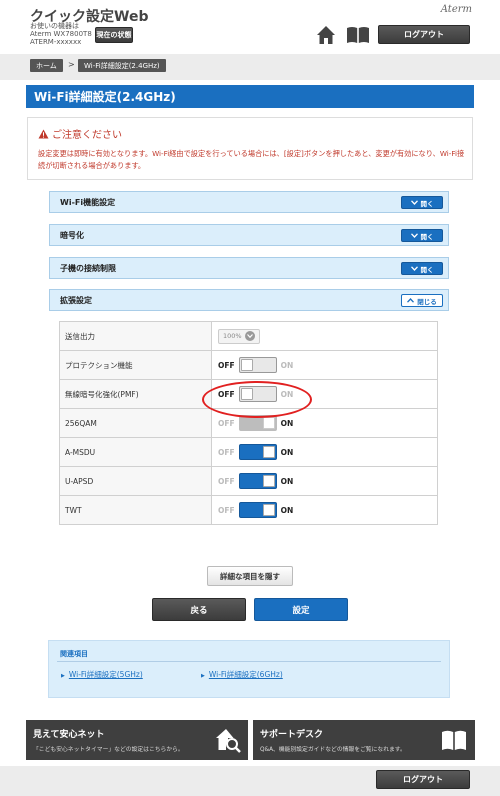 This screenshot has height=796, width=500. Describe the element at coordinates (56, 42) in the screenshot. I see `device-id: ATERM-xxxxxx` at that location.